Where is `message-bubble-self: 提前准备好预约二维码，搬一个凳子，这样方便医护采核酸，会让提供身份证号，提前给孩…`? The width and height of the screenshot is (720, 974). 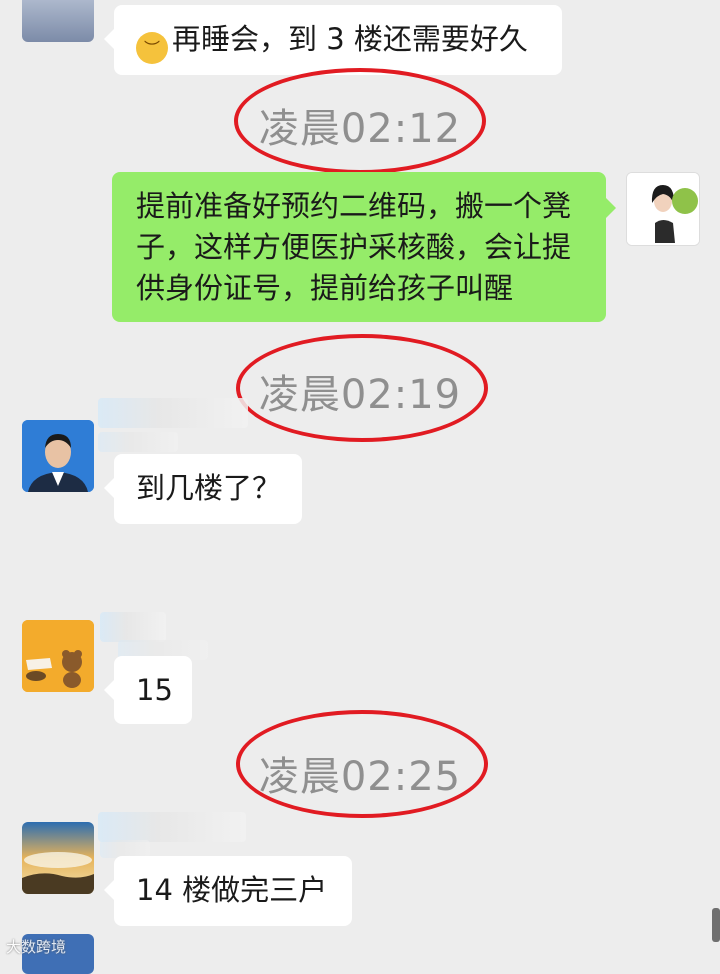 message-bubble-self: 提前准备好预约二维码，搬一个凳子，这样方便医护采核酸，会让提供身份证号，提前给孩… is located at coordinates (364, 247).